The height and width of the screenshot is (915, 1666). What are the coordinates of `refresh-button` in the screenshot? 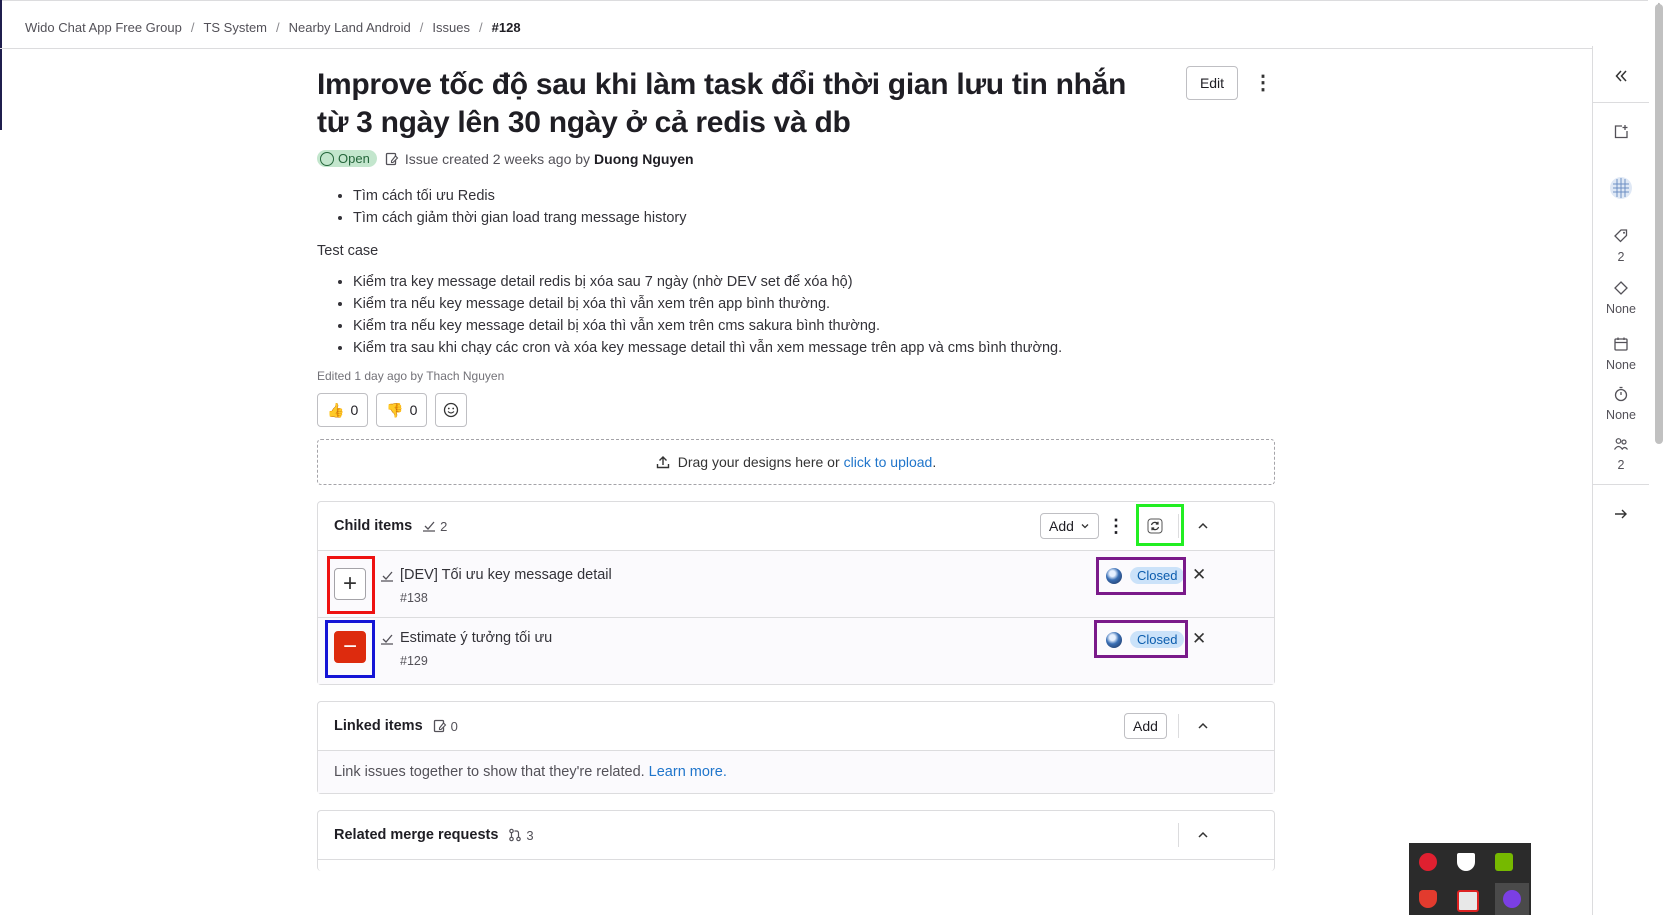 It's located at (1155, 526).